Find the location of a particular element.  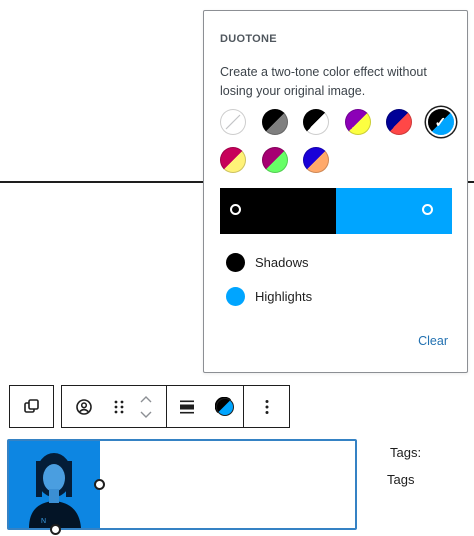

duotone-title: DUOTONE is located at coordinates (248, 39).